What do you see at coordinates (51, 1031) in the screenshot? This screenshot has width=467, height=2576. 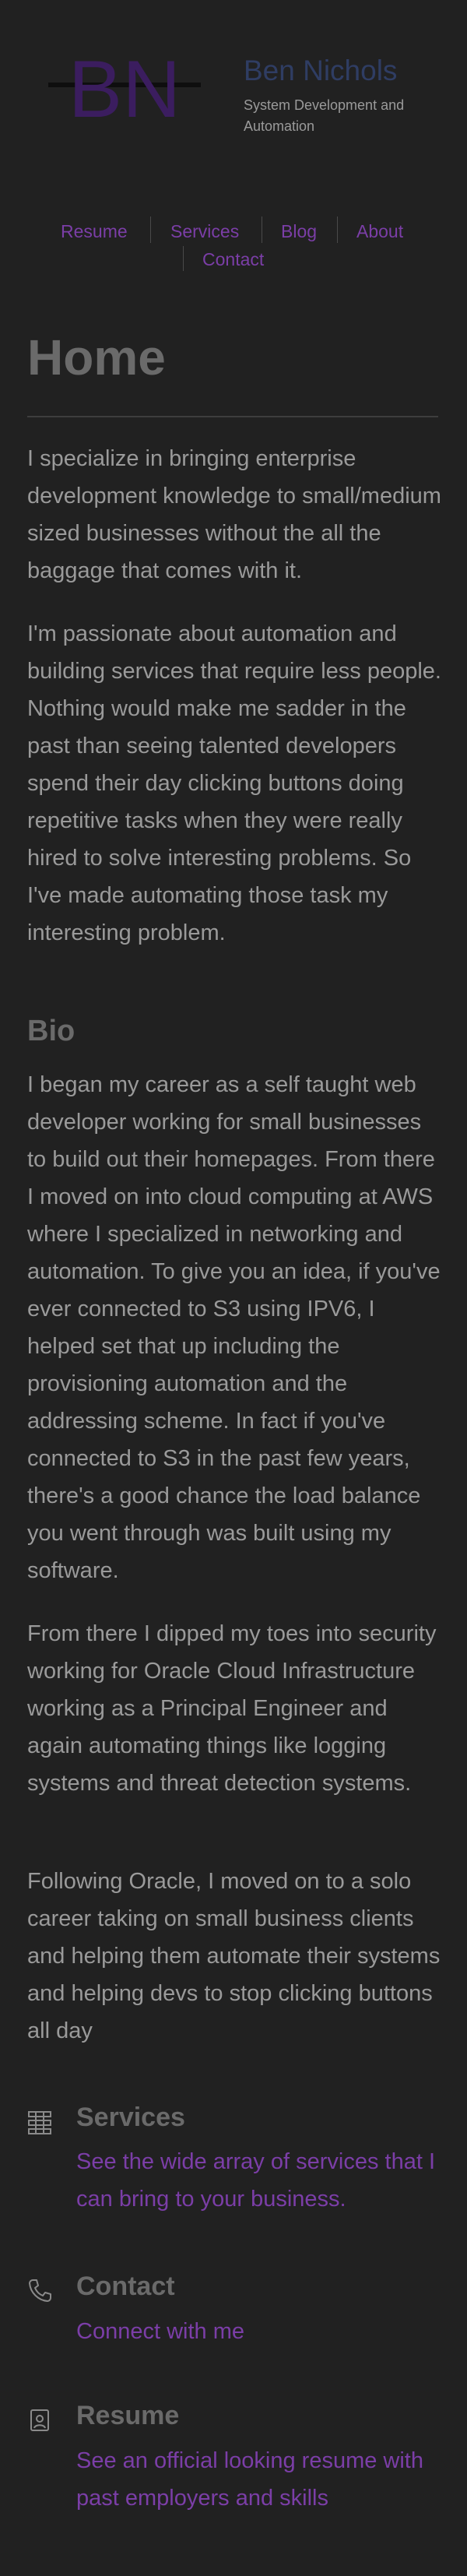 I see `bio-heading: Bio` at bounding box center [51, 1031].